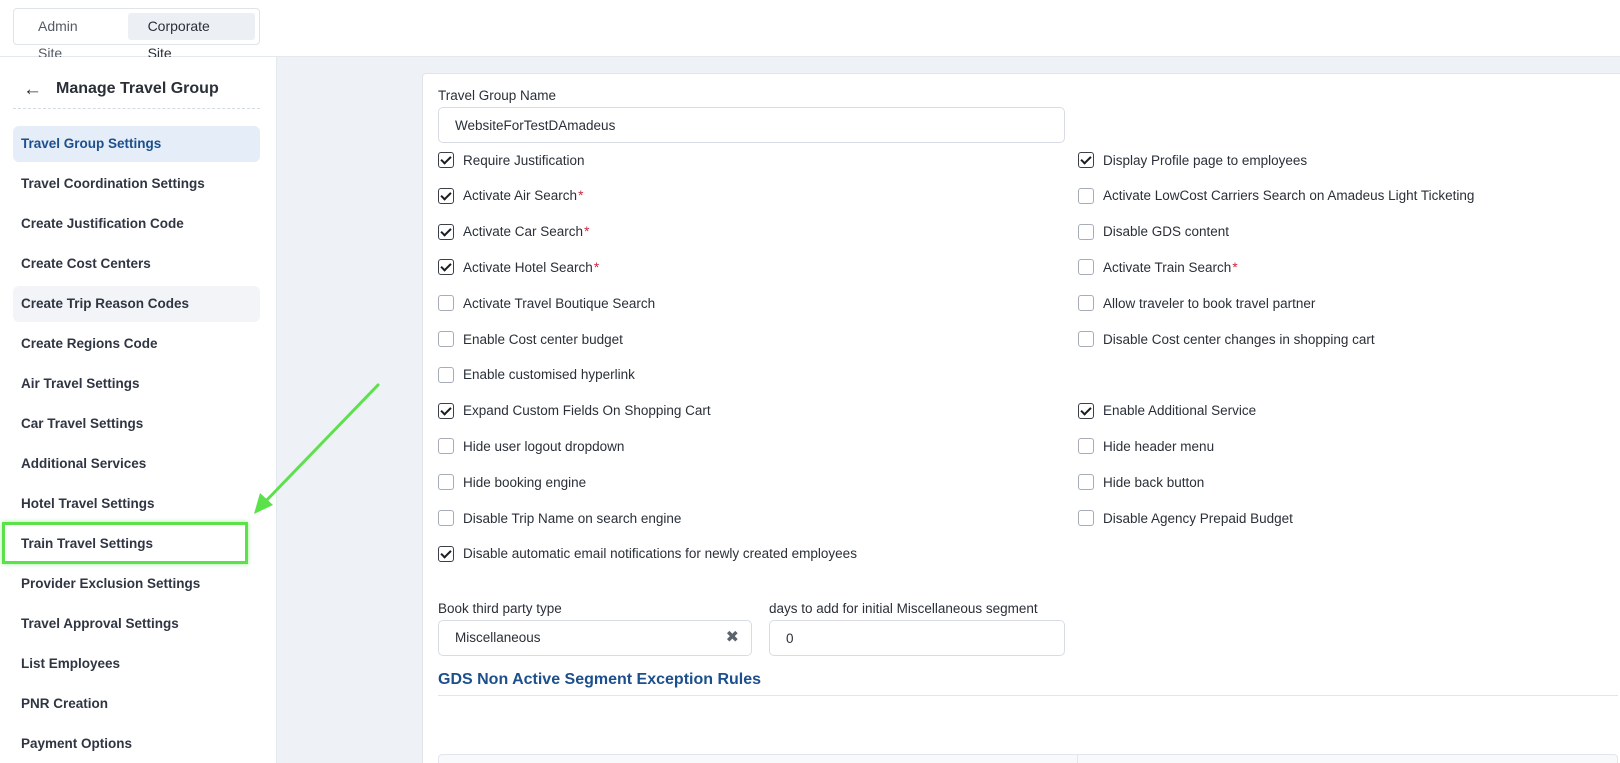 The width and height of the screenshot is (1620, 763). What do you see at coordinates (543, 339) in the screenshot?
I see `checkbox-label-text: Enable Cost center budget` at bounding box center [543, 339].